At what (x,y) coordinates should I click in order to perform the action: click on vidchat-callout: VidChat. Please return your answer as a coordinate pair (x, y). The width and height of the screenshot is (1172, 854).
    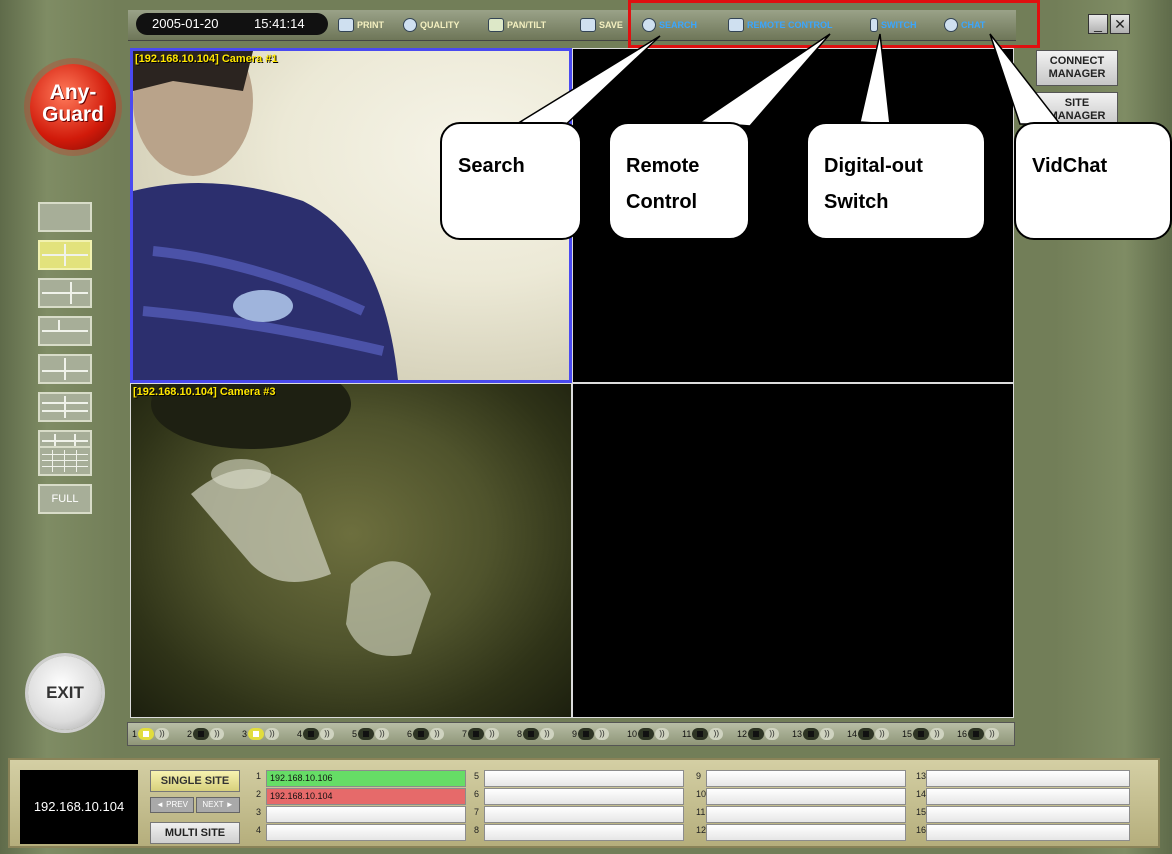
    Looking at the image, I should click on (1093, 181).